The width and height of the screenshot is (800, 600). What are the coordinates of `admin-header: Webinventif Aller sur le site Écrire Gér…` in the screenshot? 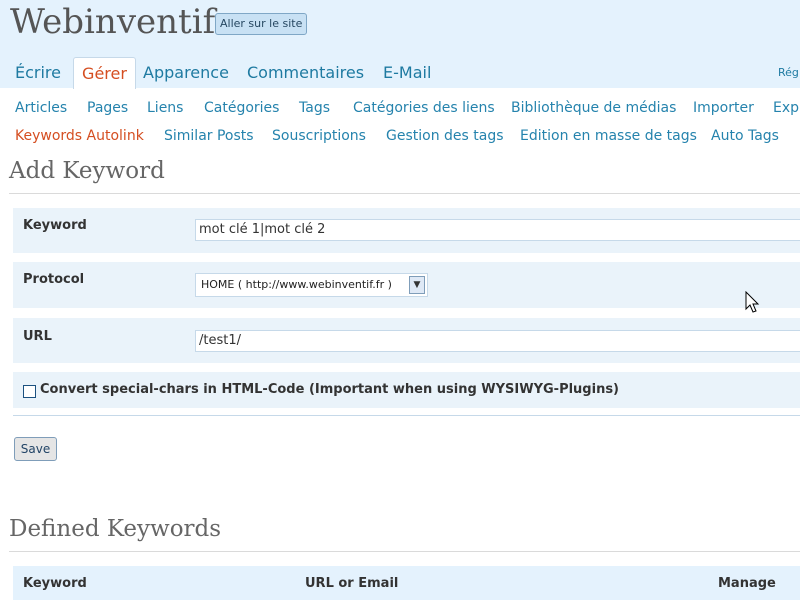 It's located at (400, 44).